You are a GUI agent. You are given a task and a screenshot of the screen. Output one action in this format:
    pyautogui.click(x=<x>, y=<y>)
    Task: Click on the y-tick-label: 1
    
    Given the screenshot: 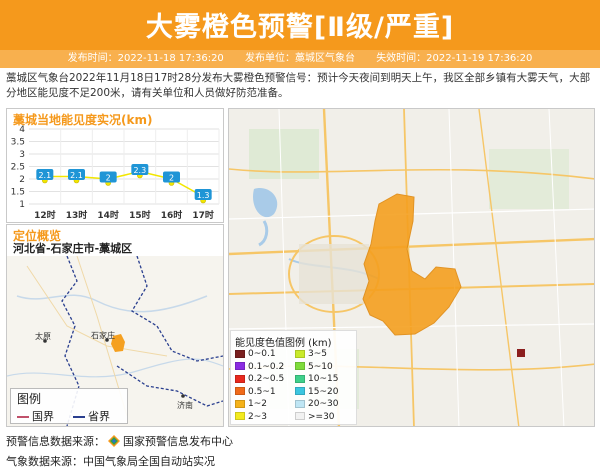 What is the action you would take?
    pyautogui.click(x=22, y=205)
    